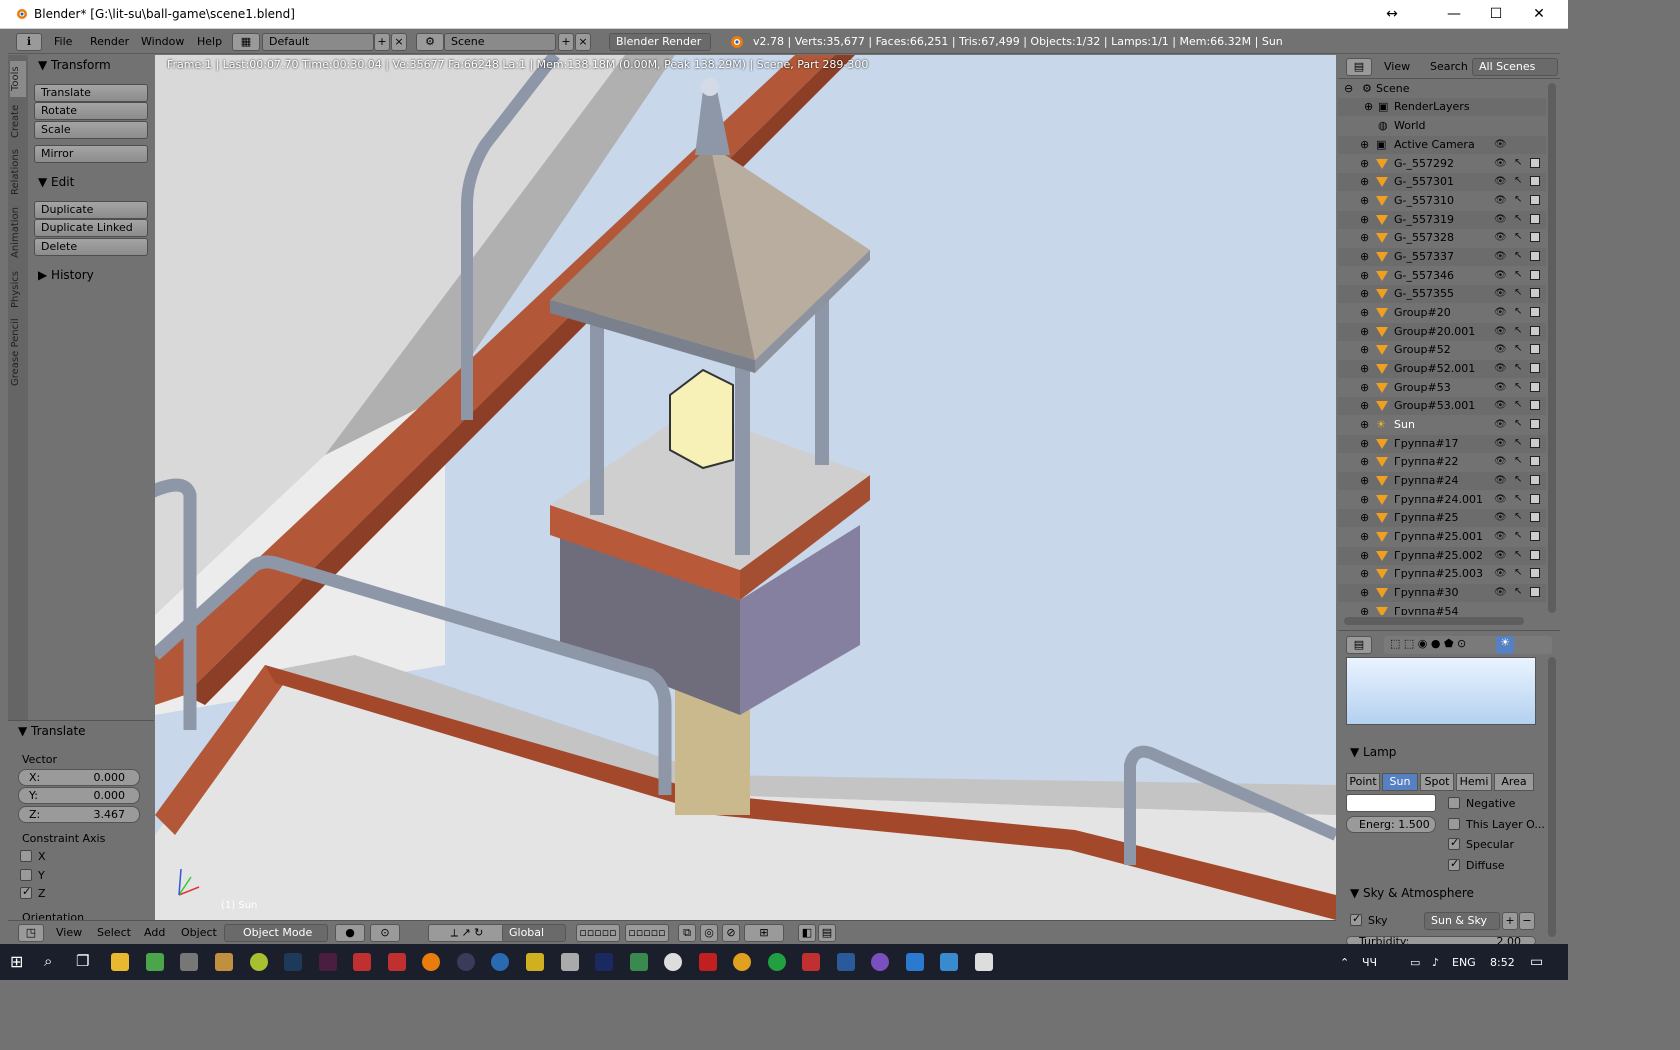  What do you see at coordinates (1442, 518) in the screenshot?
I see `outliner-item: ⊕ Группа#25 👁 ↖` at bounding box center [1442, 518].